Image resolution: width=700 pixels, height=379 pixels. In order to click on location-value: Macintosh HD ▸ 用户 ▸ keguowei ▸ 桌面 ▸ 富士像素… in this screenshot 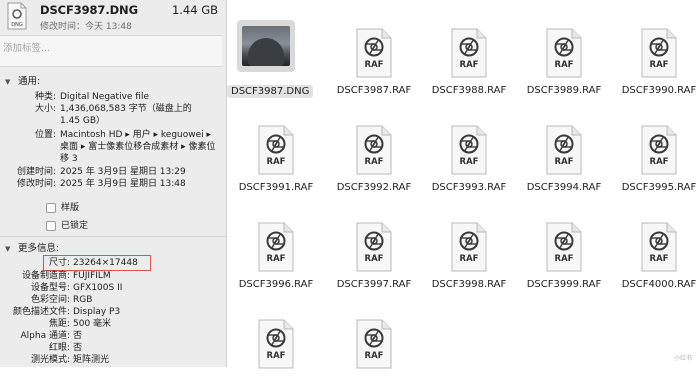, I will do `click(138, 147)`.